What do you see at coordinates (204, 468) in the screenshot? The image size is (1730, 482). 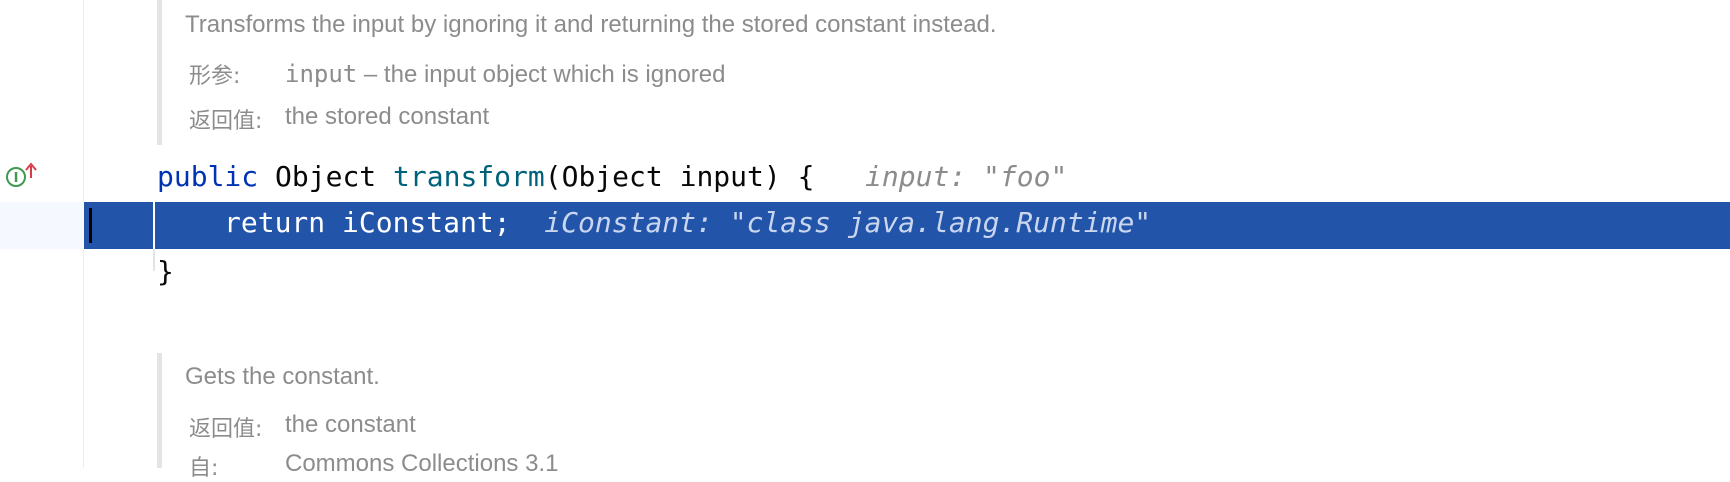 I see `javadoc-since-label: 自:` at bounding box center [204, 468].